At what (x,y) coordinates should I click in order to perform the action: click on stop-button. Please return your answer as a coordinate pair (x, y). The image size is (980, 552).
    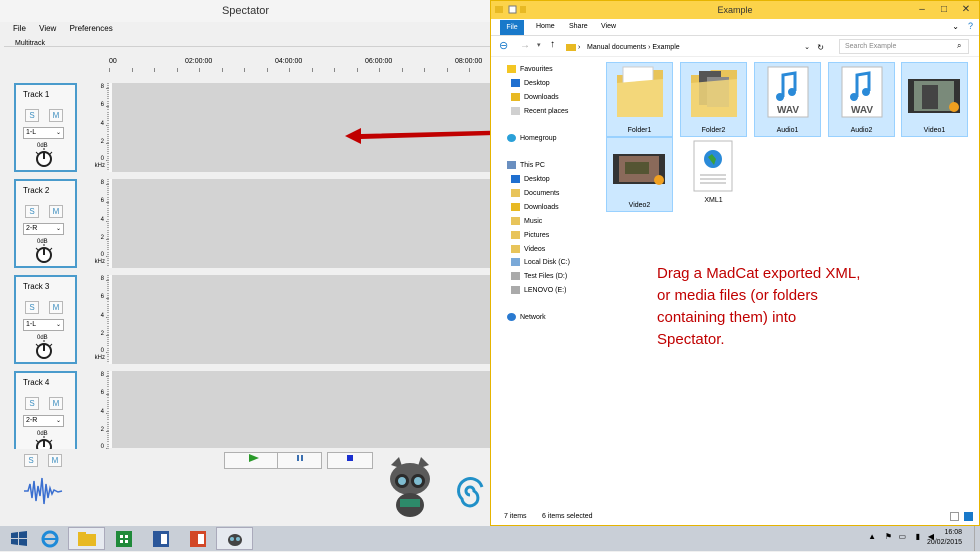
    Looking at the image, I should click on (350, 460).